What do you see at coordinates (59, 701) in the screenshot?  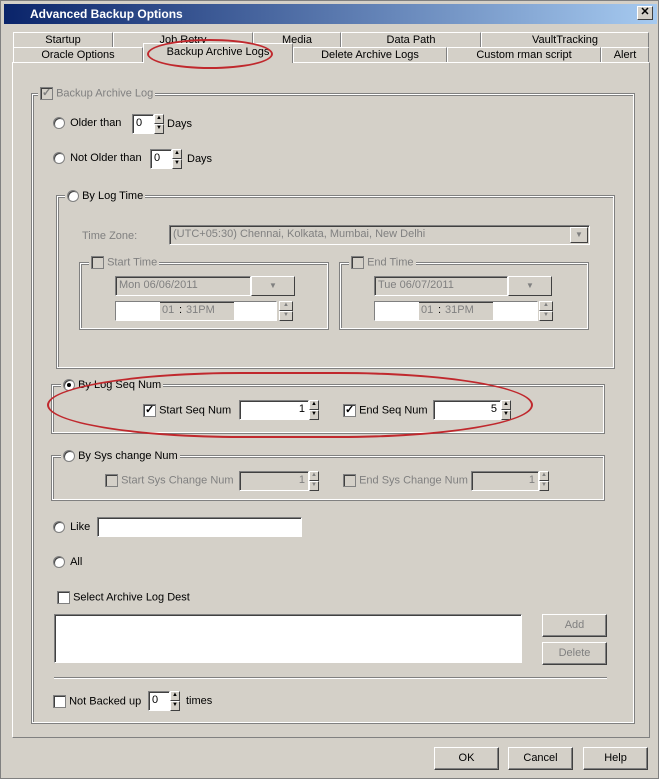 I see `checkbox-box` at bounding box center [59, 701].